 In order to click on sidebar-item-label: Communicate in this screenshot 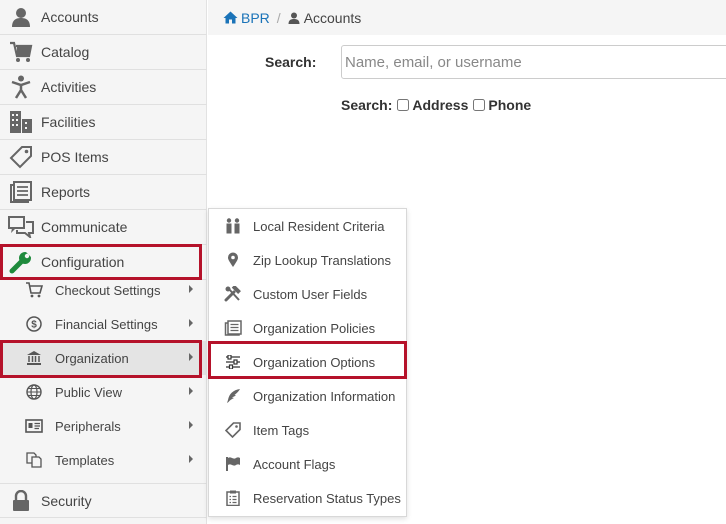, I will do `click(84, 227)`.